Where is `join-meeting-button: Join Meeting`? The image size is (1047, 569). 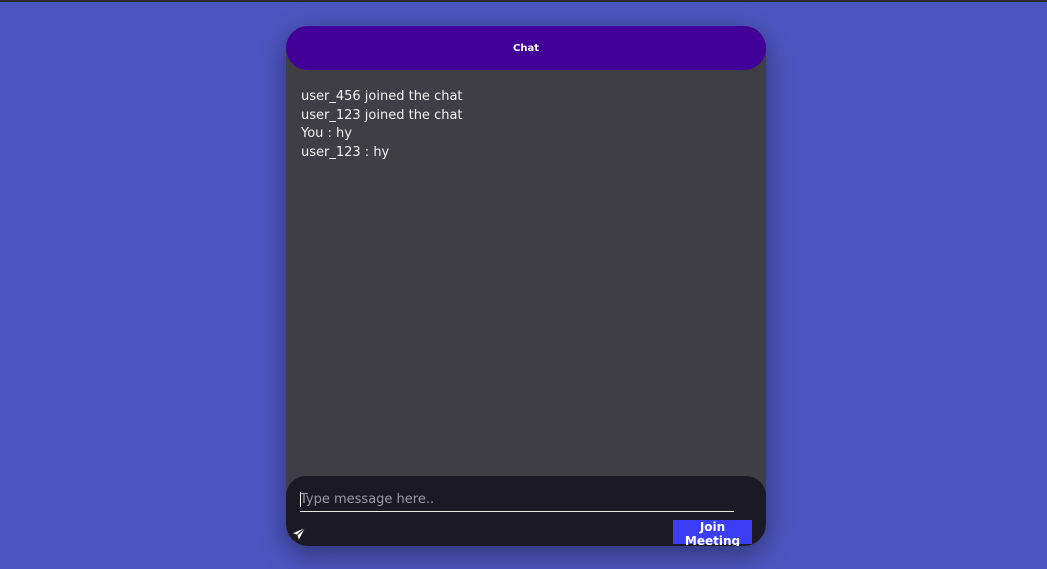 join-meeting-button: Join Meeting is located at coordinates (712, 533).